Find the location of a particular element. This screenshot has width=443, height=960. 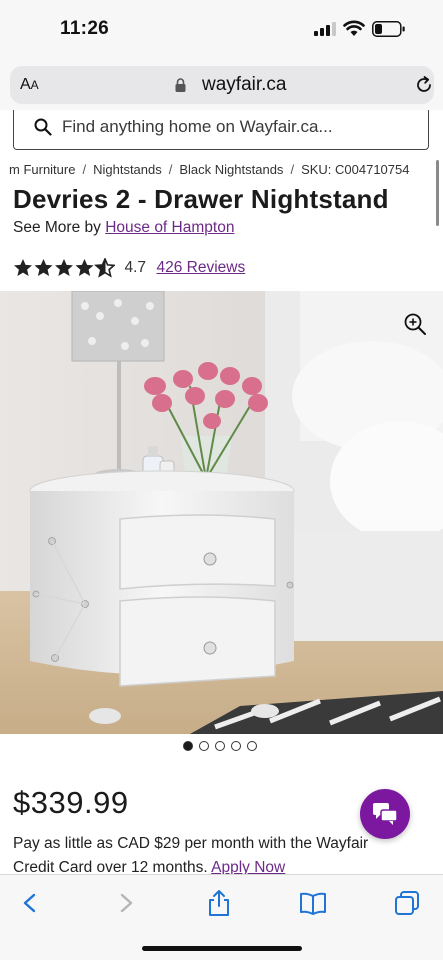

text-size-label-small: A is located at coordinates (34, 85).